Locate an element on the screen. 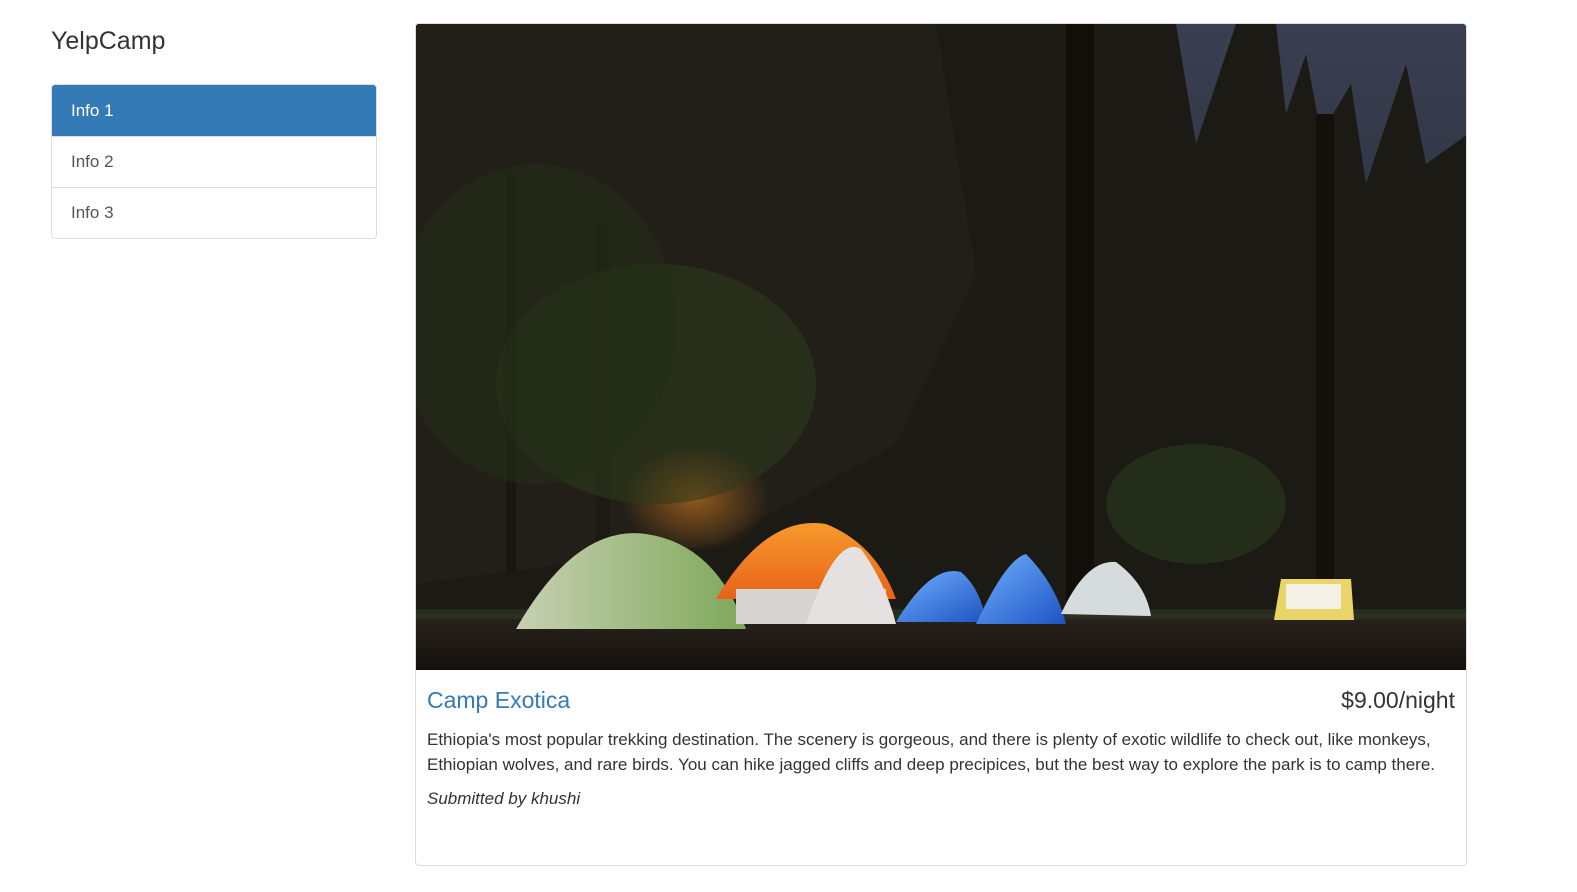 The image size is (1577, 892). sidebar: YelpCamp Info 1 Info 2 Info 3 is located at coordinates (214, 129).